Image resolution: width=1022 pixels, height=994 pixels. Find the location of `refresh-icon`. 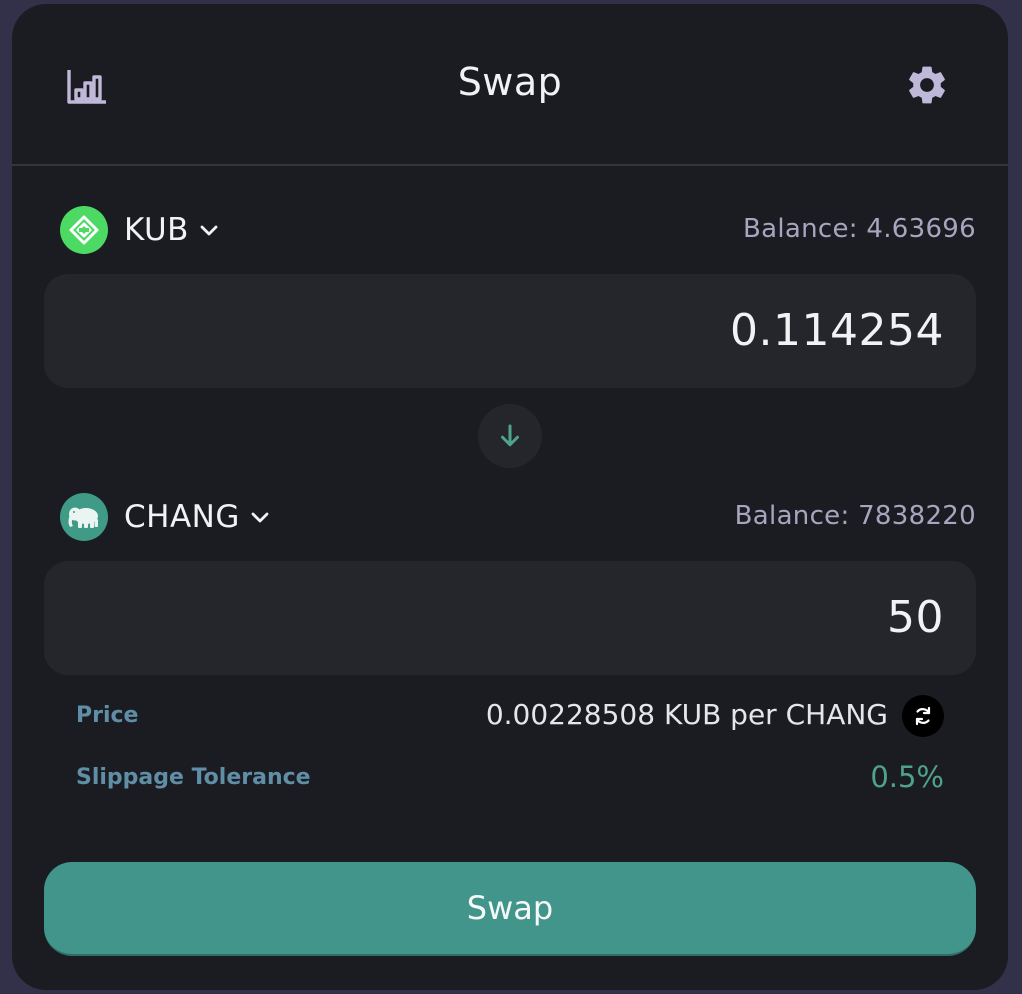

refresh-icon is located at coordinates (923, 716).